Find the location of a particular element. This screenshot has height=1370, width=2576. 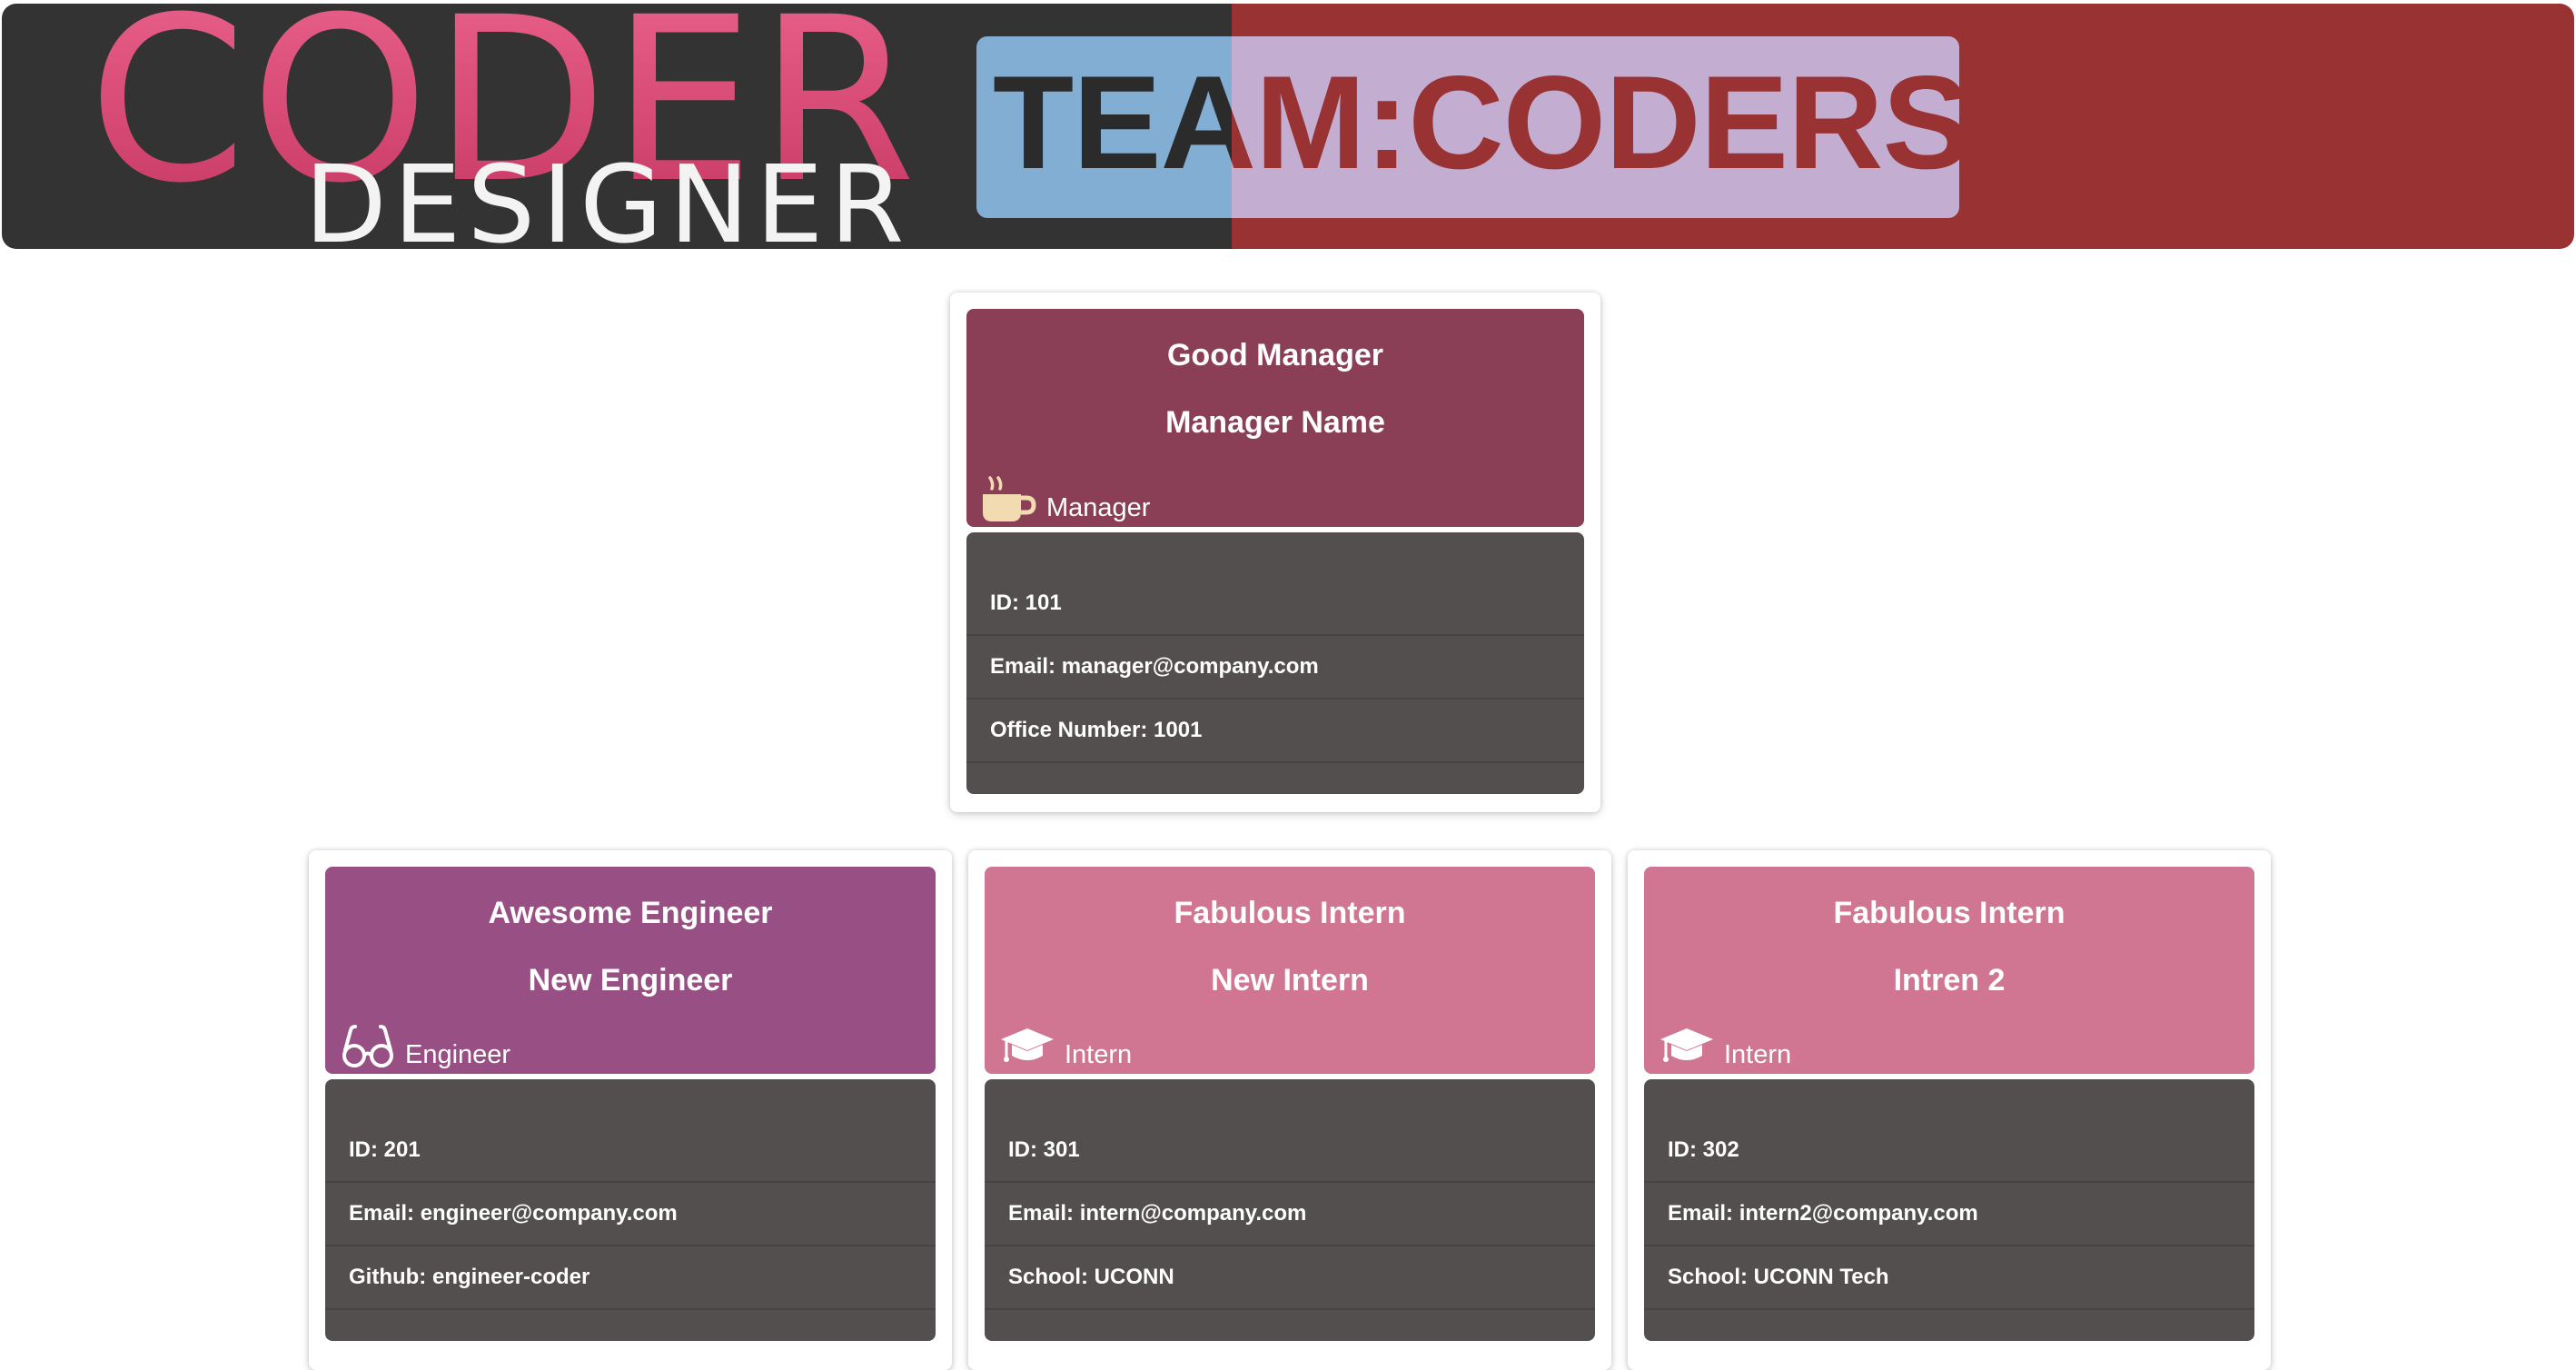

email-row: Email: intern2@company.com is located at coordinates (1949, 1214).